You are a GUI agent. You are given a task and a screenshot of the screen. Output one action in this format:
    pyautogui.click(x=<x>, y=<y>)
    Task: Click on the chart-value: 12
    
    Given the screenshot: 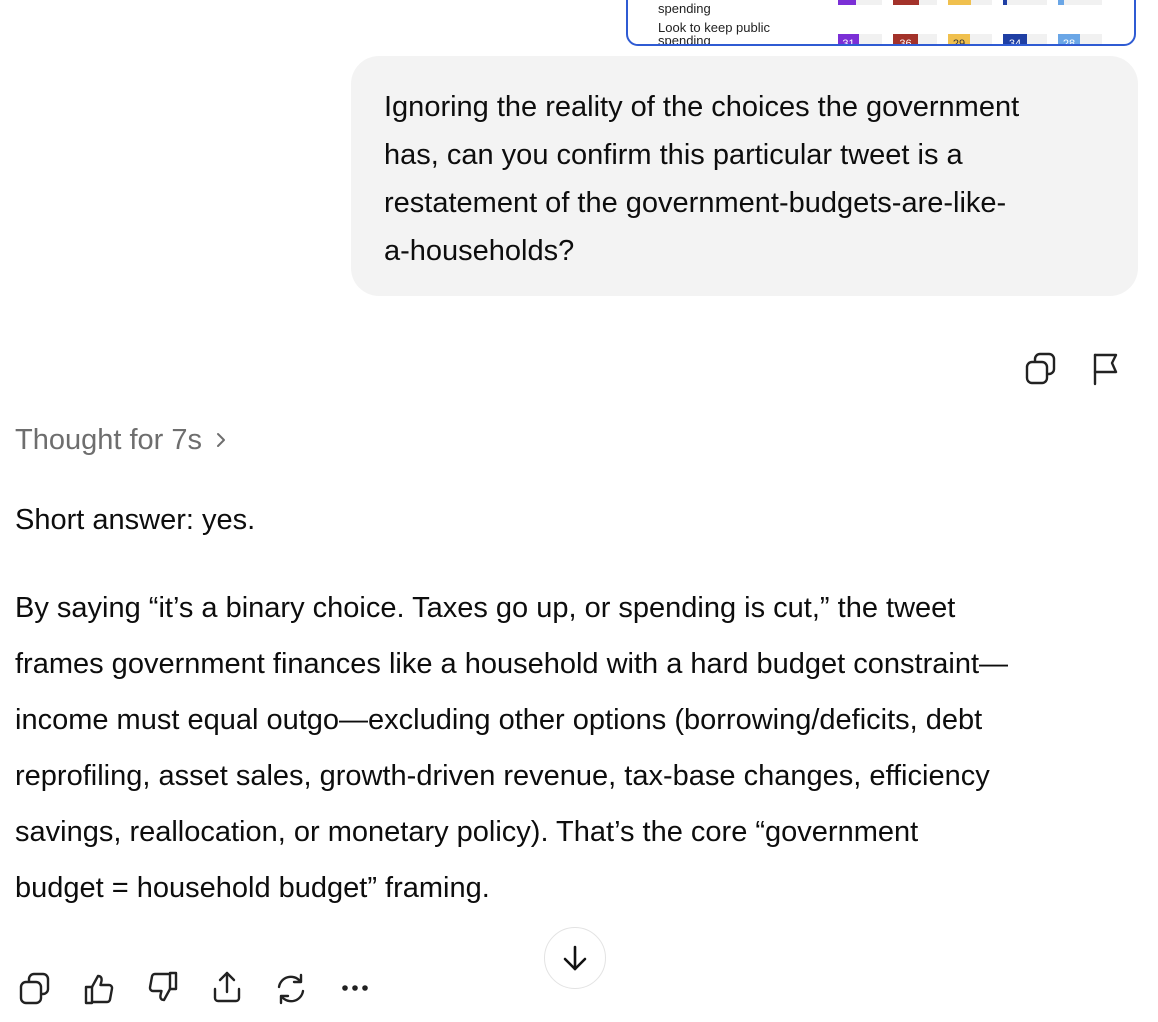 What is the action you would take?
    pyautogui.click(x=1025, y=2)
    